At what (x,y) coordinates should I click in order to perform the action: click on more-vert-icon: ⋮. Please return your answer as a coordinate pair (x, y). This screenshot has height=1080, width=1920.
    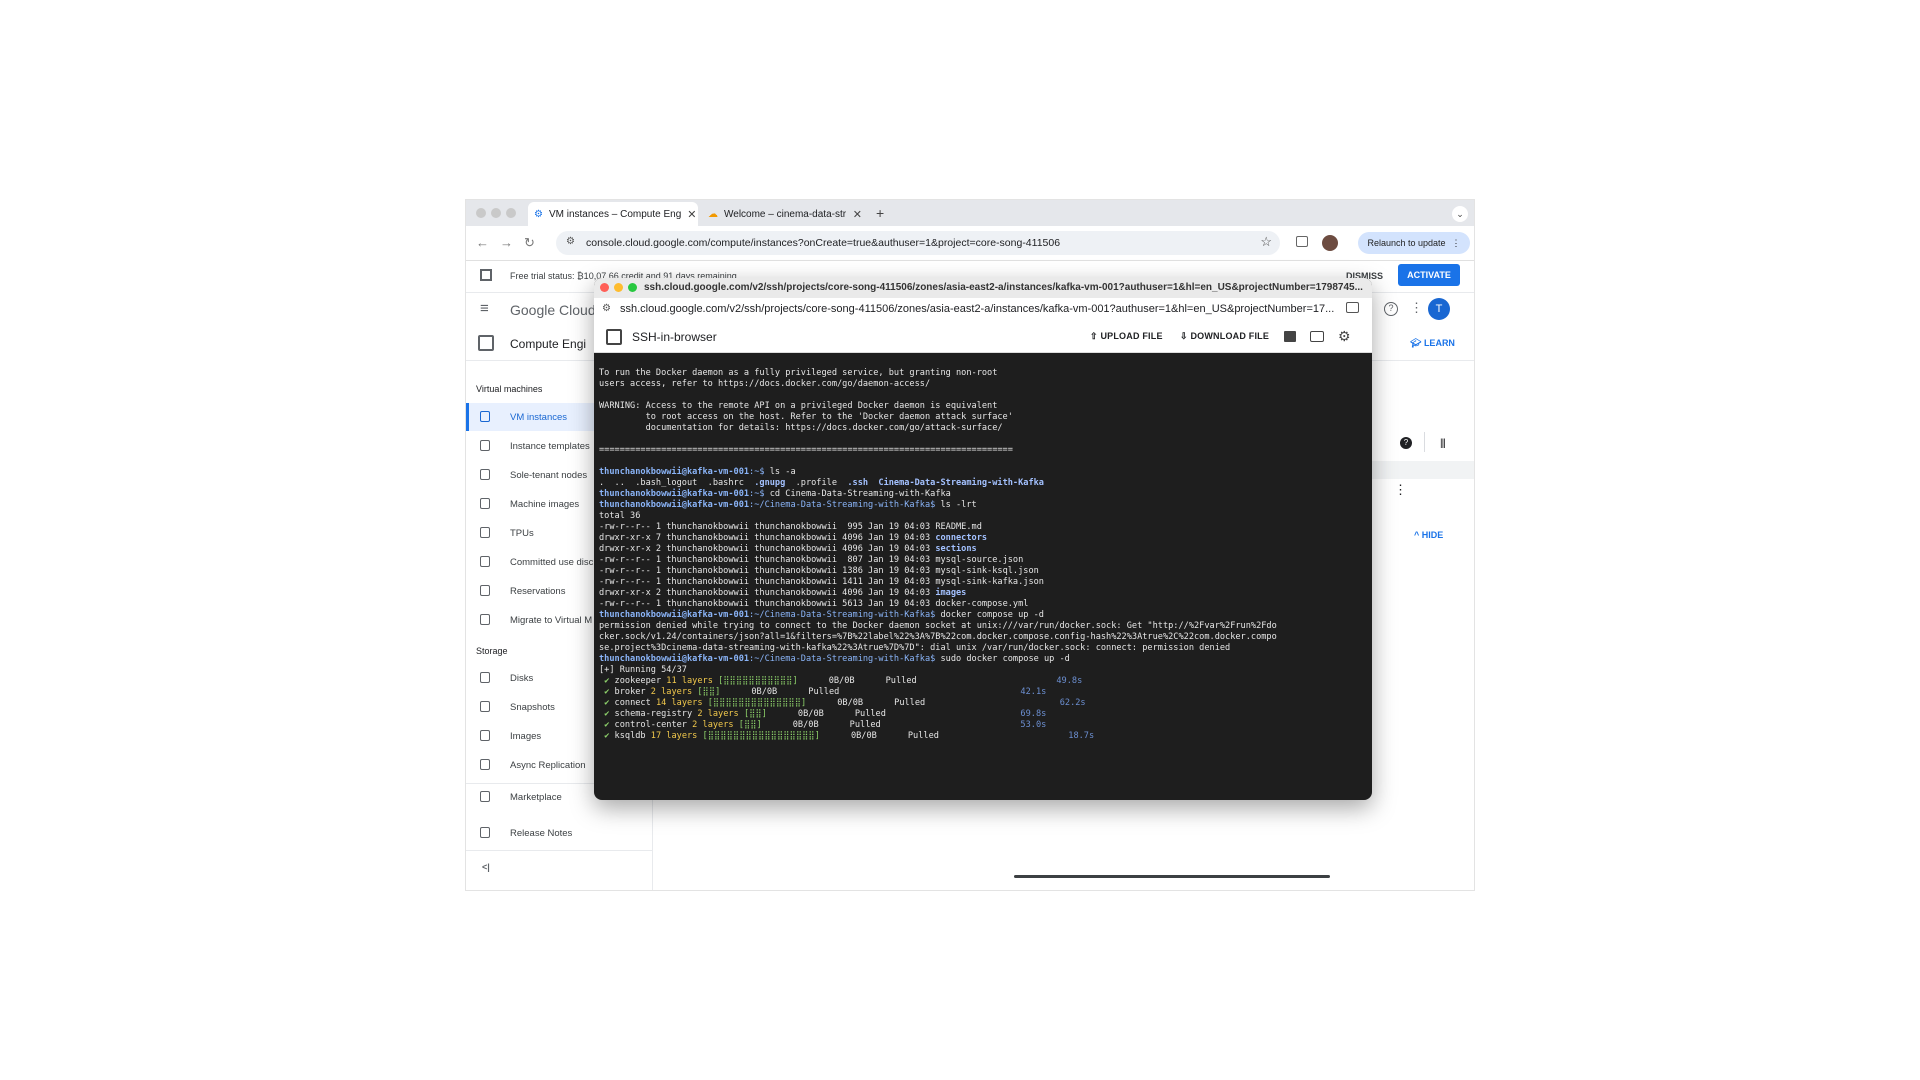
    Looking at the image, I should click on (1456, 242).